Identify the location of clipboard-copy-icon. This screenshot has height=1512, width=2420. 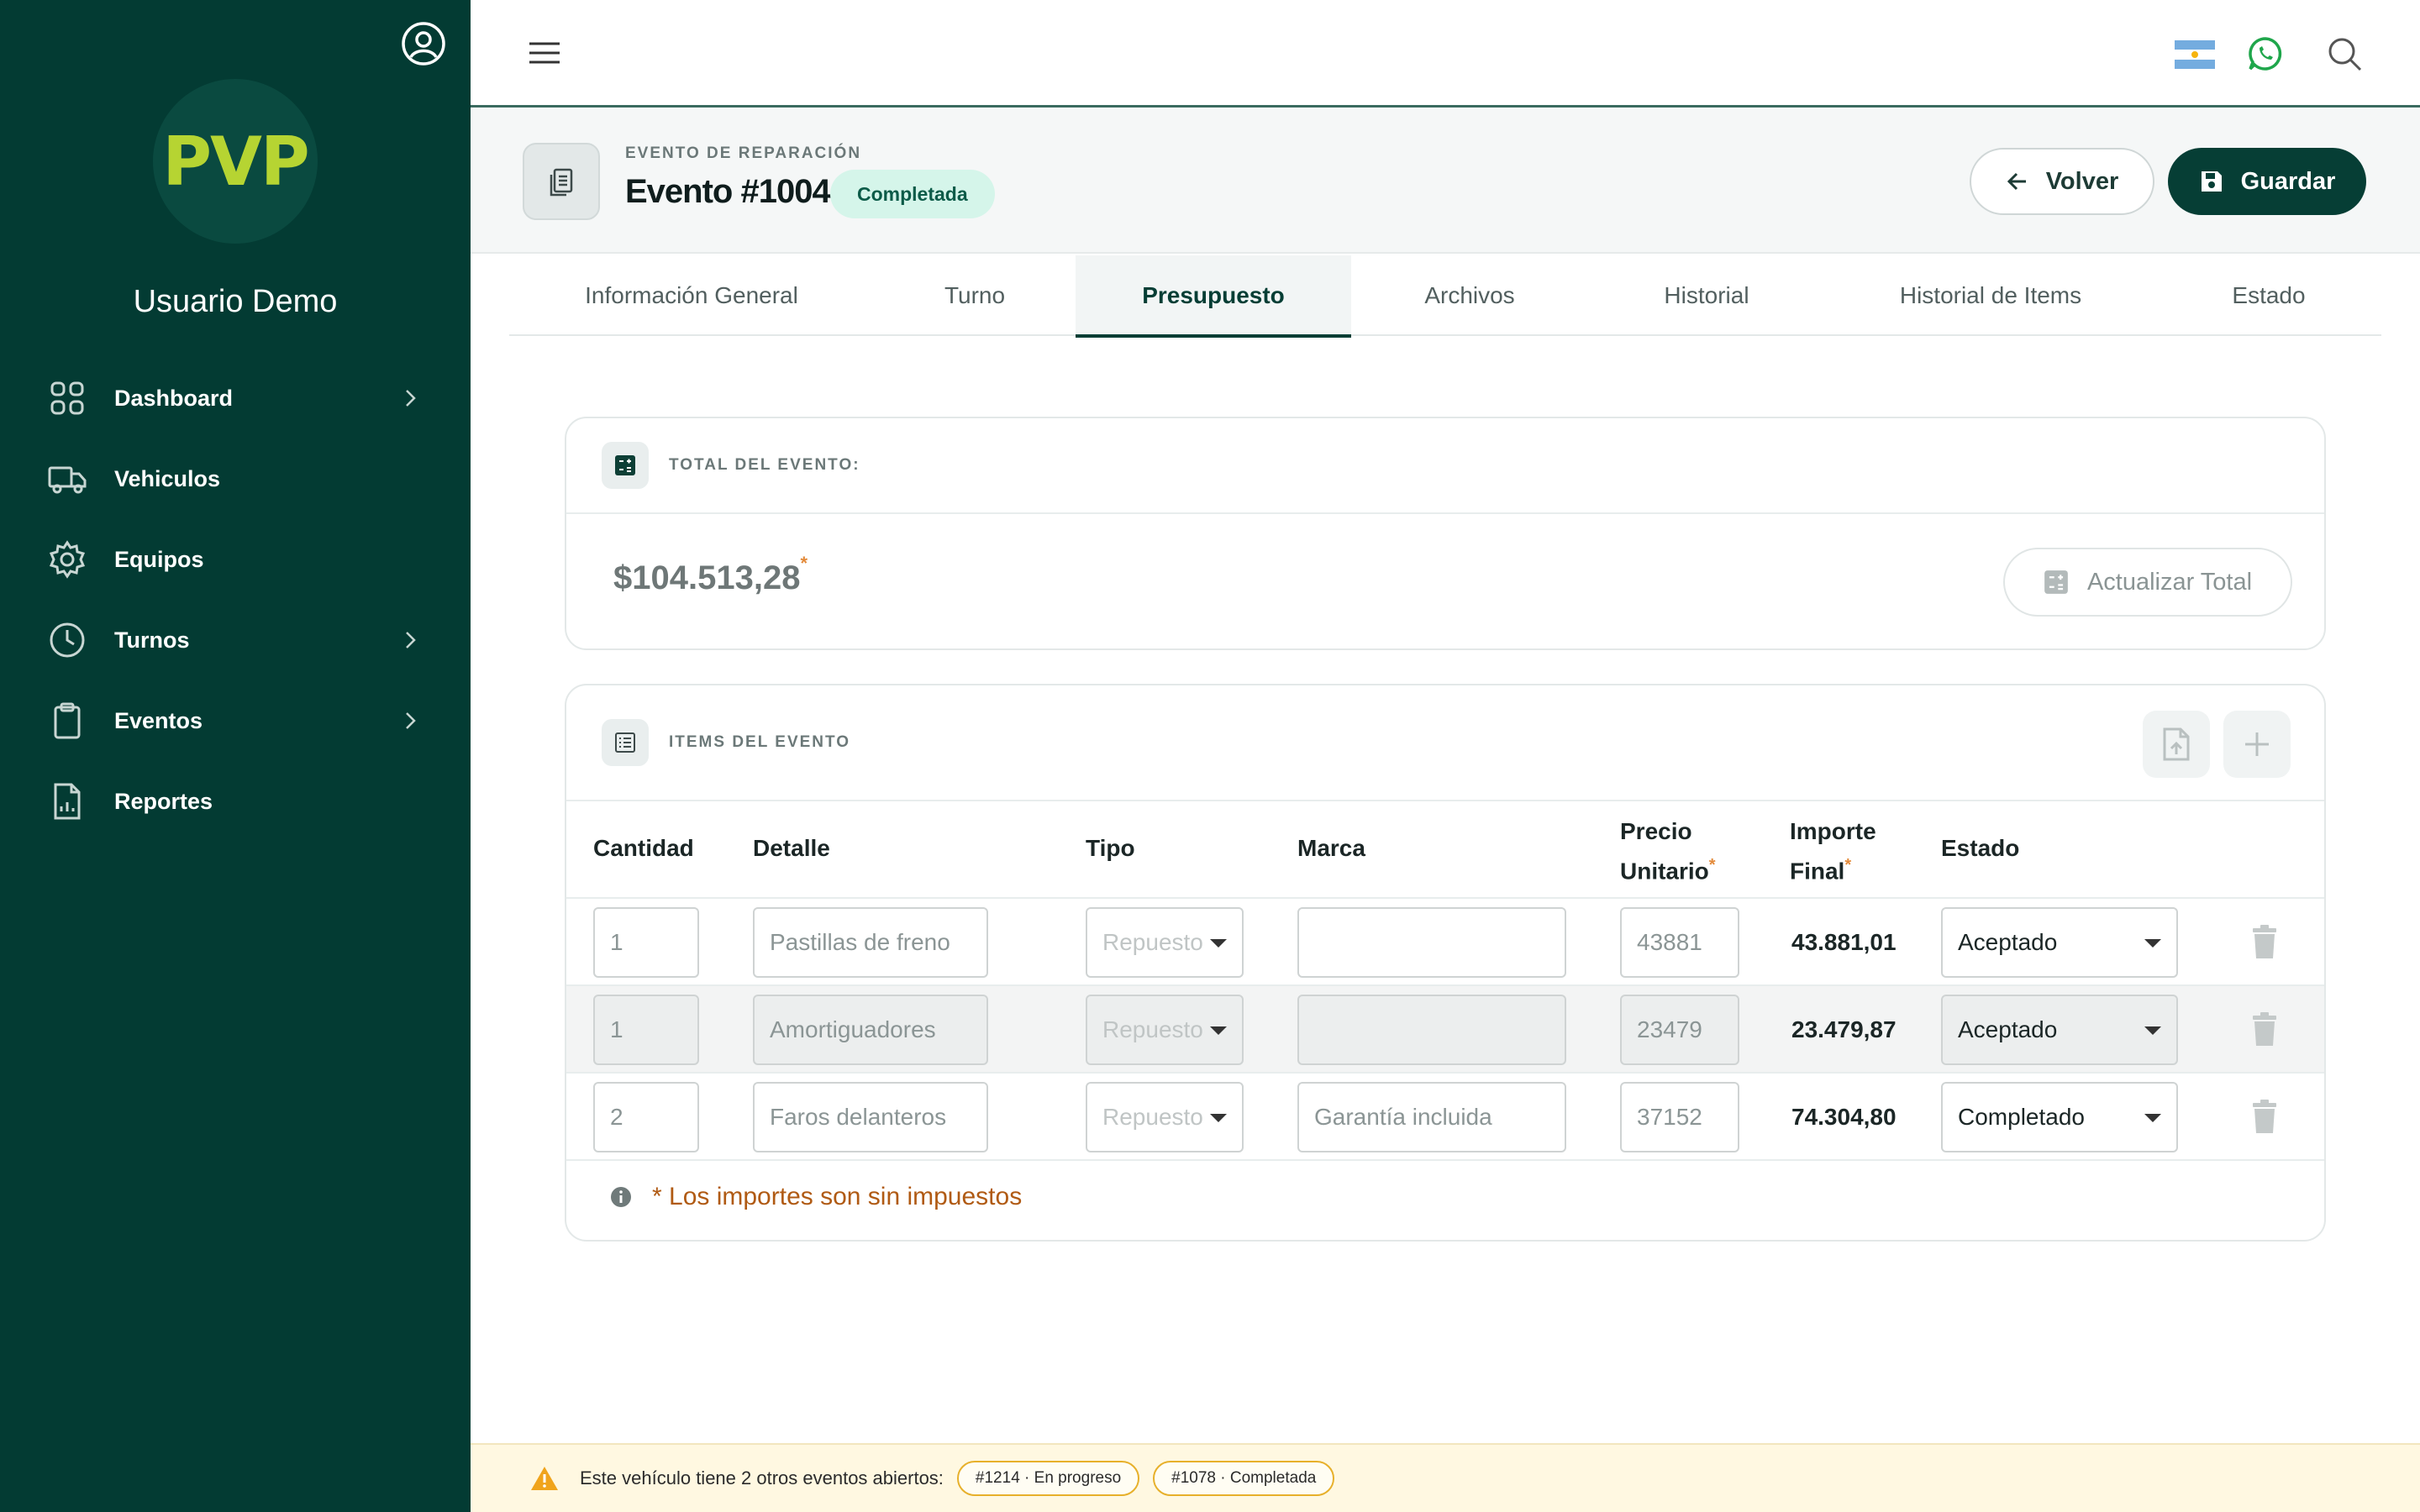
(561, 181).